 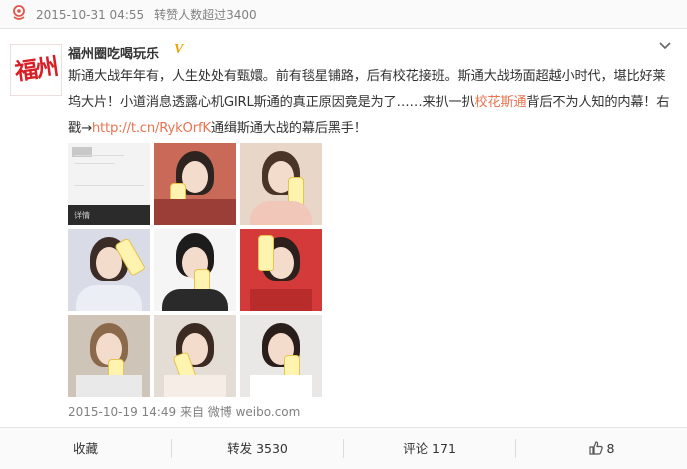 What do you see at coordinates (288, 128) in the screenshot?
I see `post-text-part3: 通缉斯通大战的幕后黑手！` at bounding box center [288, 128].